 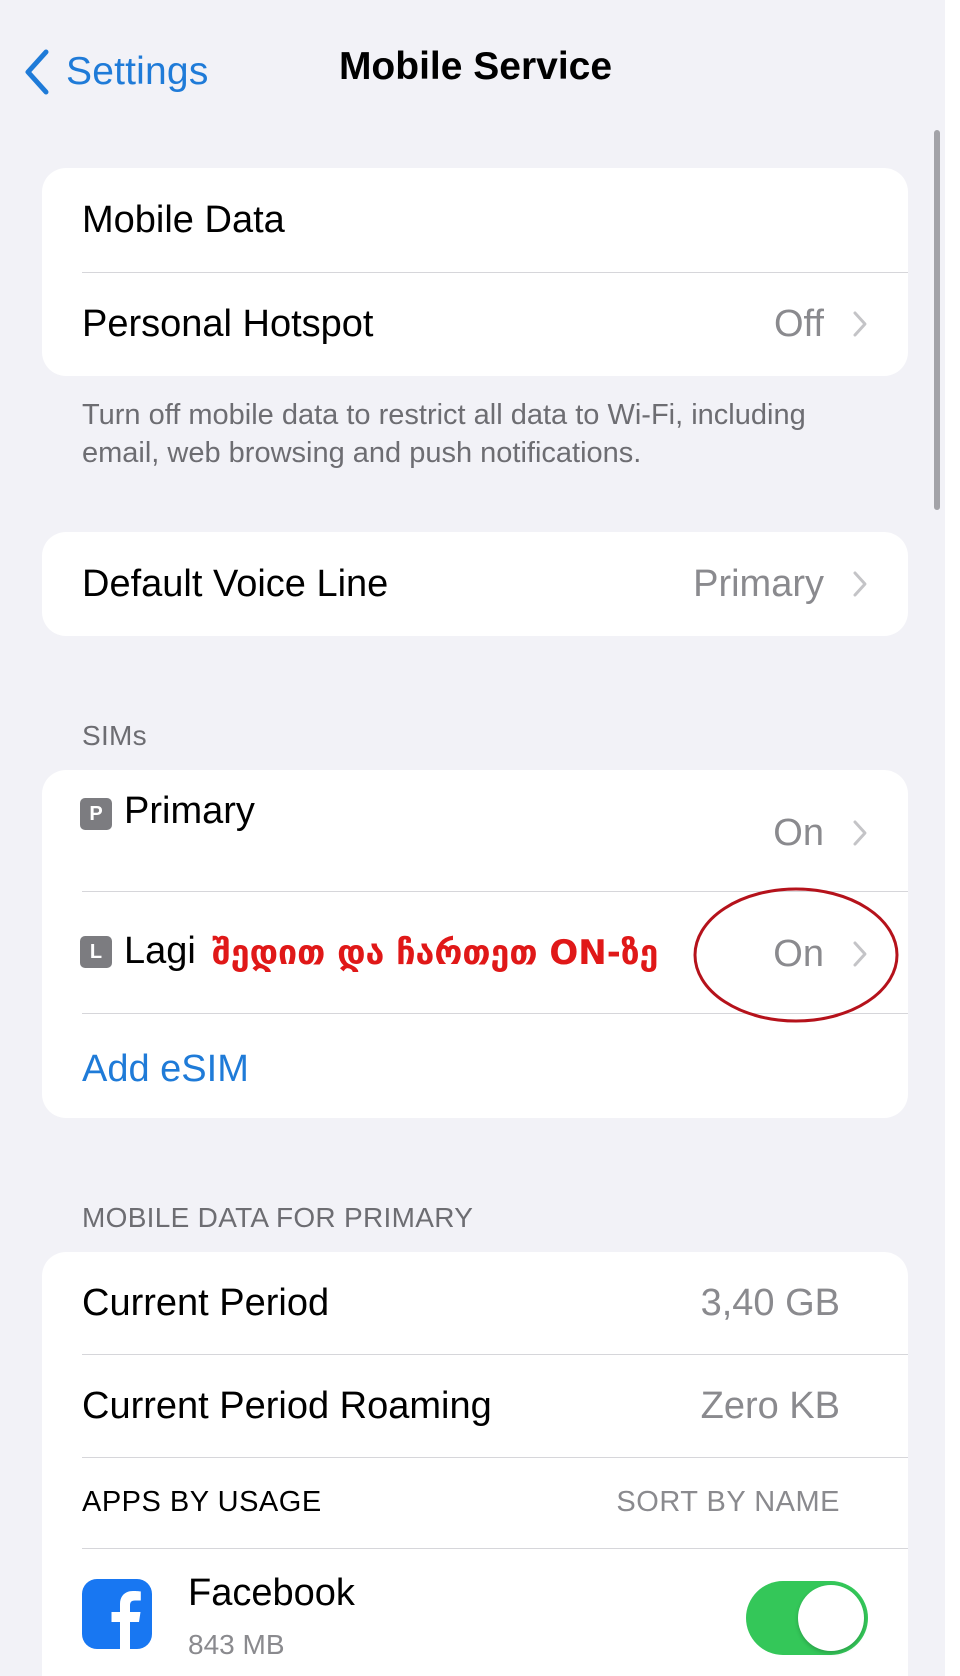 What do you see at coordinates (728, 1502) in the screenshot?
I see `sort-by-name-button: SORT BY NAME` at bounding box center [728, 1502].